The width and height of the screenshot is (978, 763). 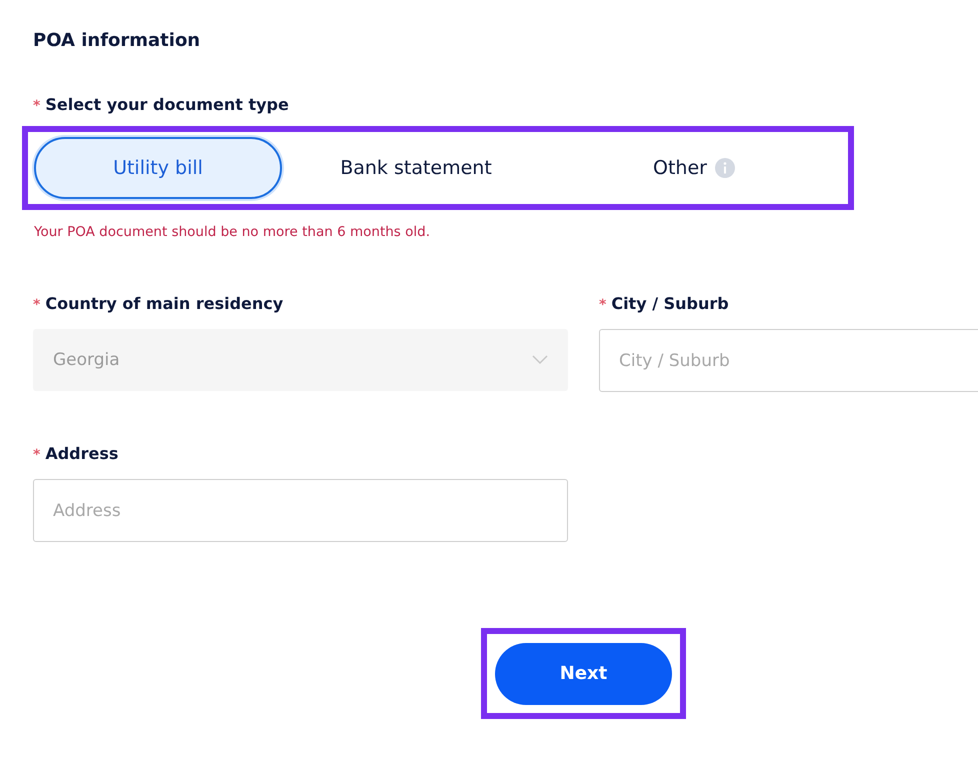 I want to click on field-label: Select your document type, so click(x=167, y=104).